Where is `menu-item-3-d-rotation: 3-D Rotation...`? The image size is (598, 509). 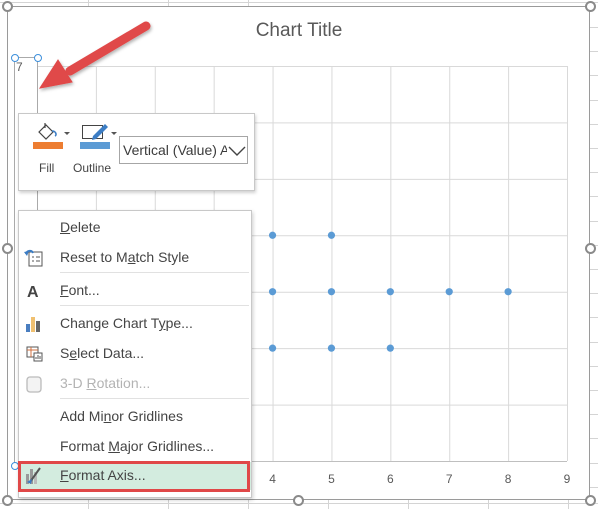
menu-item-3-d-rotation: 3-D Rotation... is located at coordinates (135, 384).